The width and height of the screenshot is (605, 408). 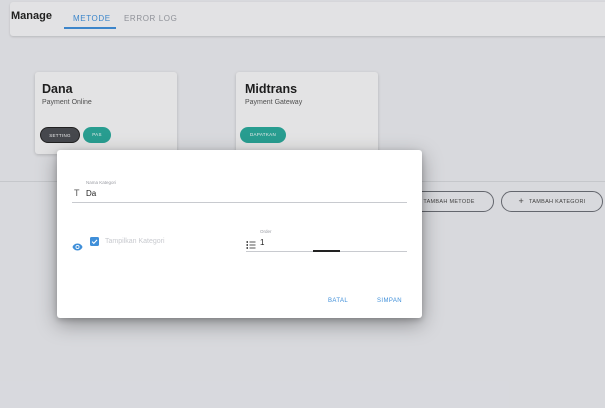 I want to click on show-category-label: Tampilkan Kategori, so click(x=135, y=241).